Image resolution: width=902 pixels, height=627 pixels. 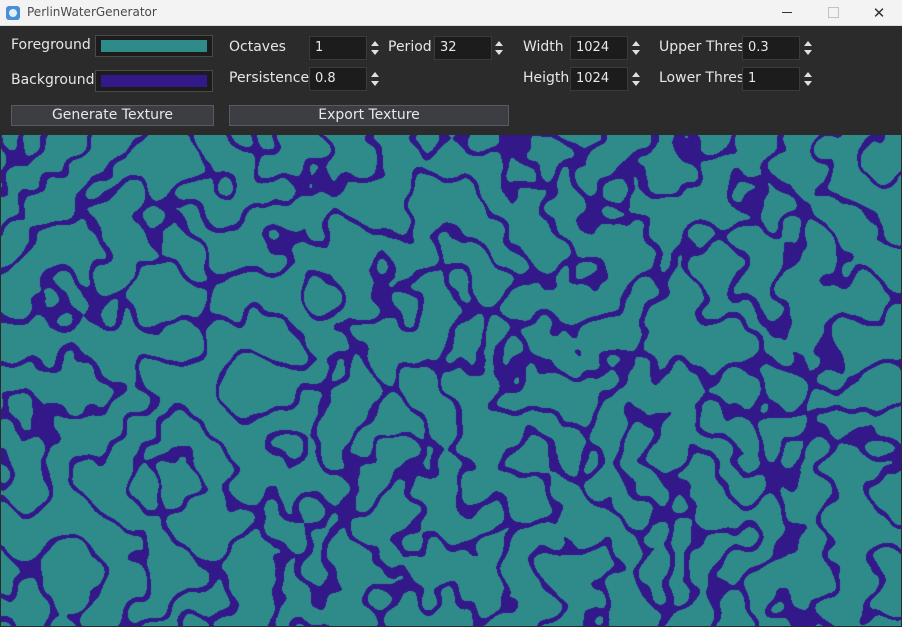 What do you see at coordinates (269, 78) in the screenshot?
I see `persistence-label: Persistence` at bounding box center [269, 78].